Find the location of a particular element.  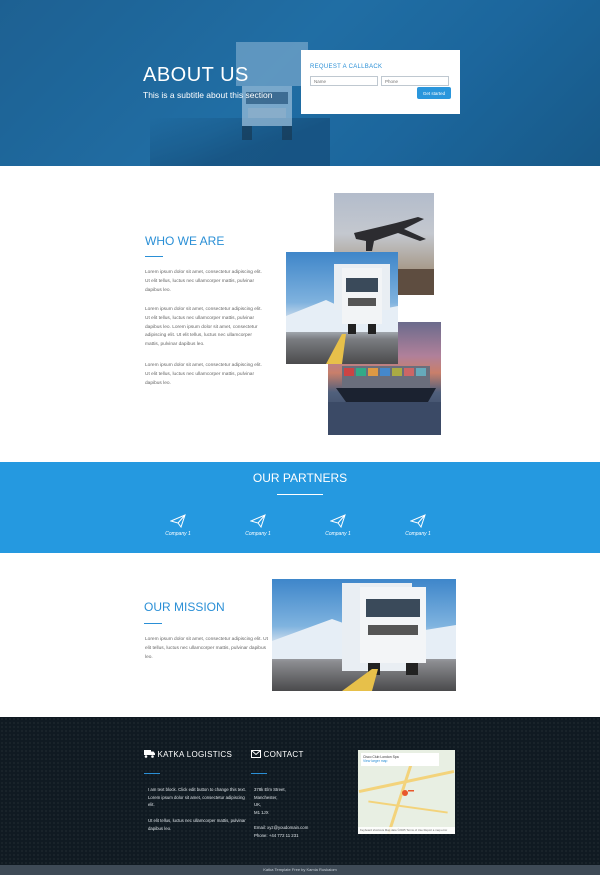

footer-email: Email: xyz@youdomain.com is located at coordinates (301, 828).